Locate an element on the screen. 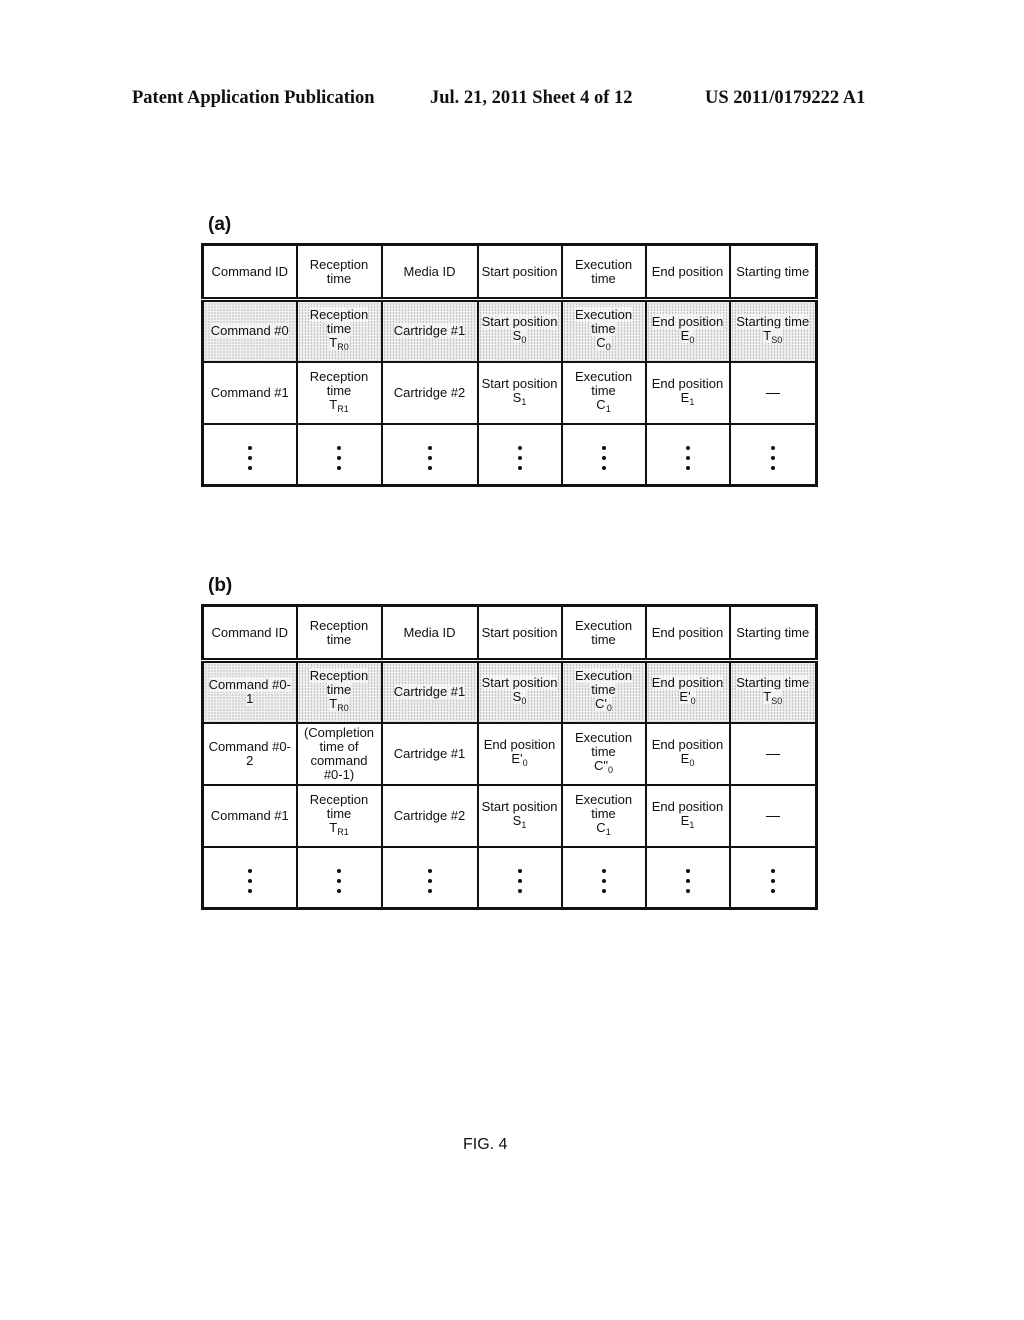  table-cell: (Completion time of command #0-1) is located at coordinates (339, 753).